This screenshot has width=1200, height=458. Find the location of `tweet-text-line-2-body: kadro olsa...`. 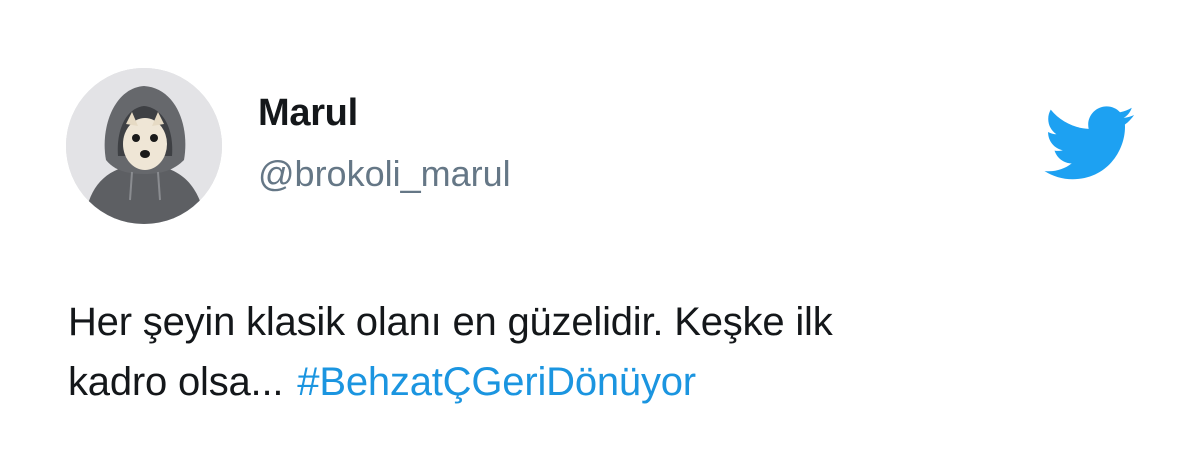

tweet-text-line-2-body: kadro olsa... is located at coordinates (176, 382).